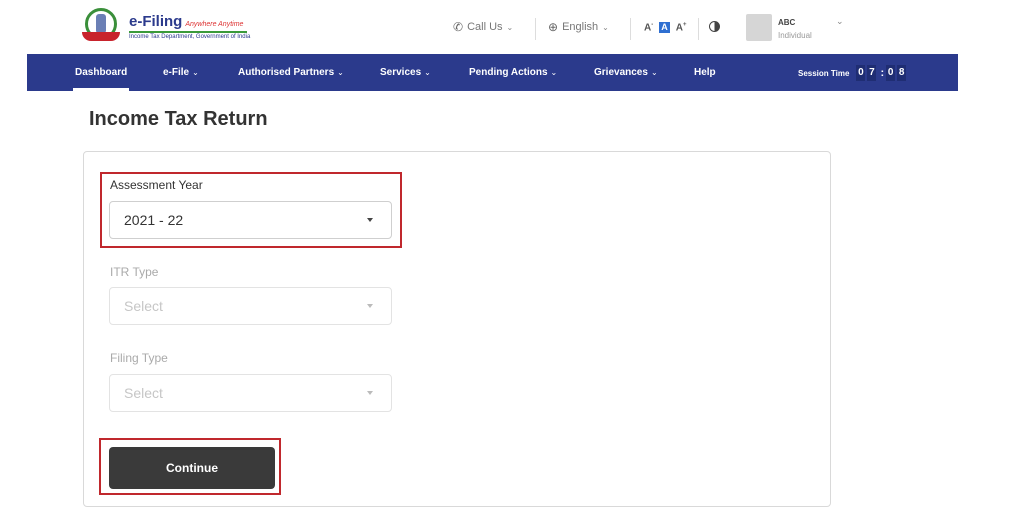  Describe the element at coordinates (250, 393) in the screenshot. I see `filing-type-select: Select` at that location.